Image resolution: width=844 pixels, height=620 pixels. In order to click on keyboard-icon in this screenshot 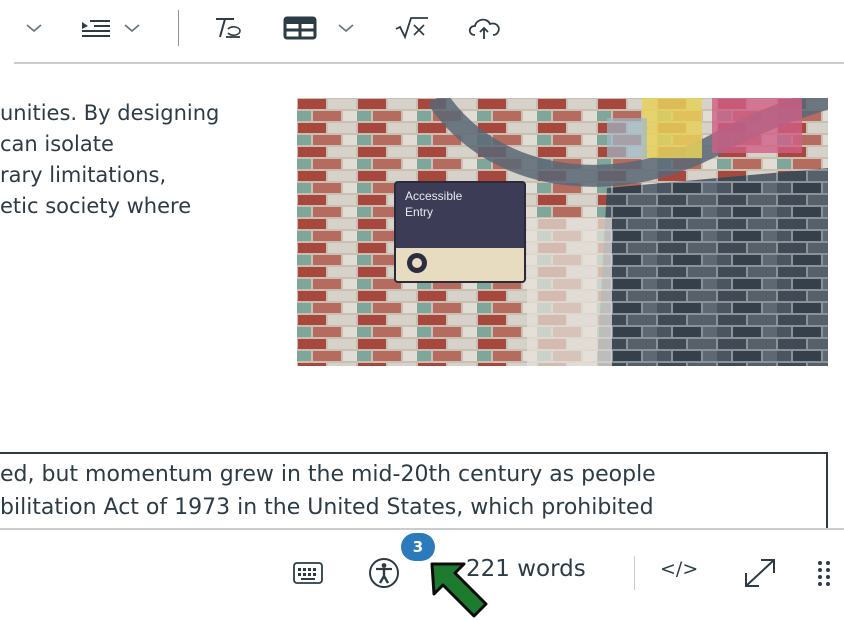, I will do `click(308, 573)`.